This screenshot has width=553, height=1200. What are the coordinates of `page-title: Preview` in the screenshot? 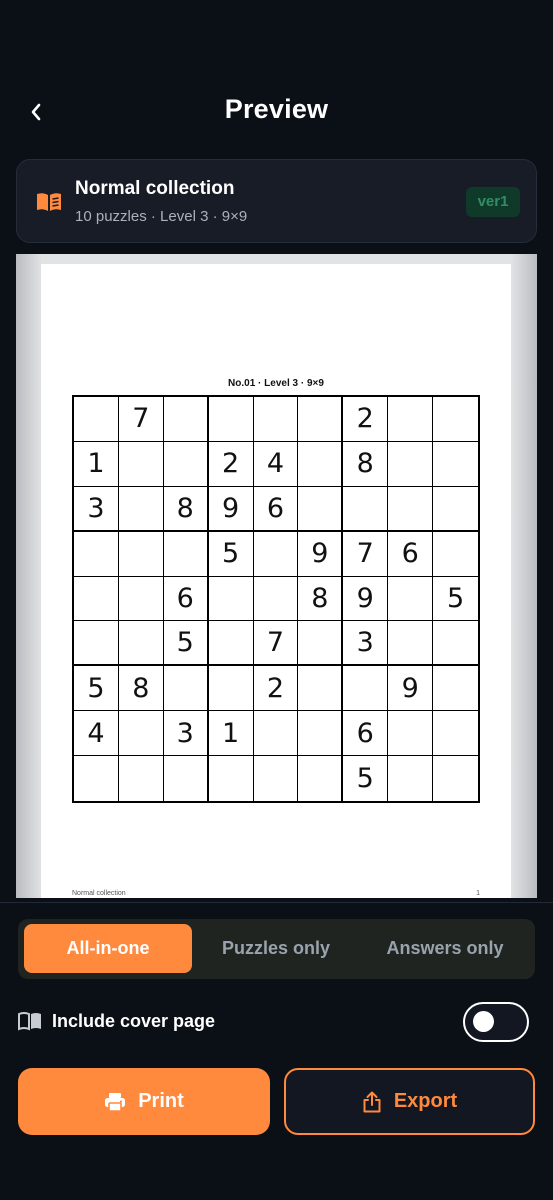 It's located at (276, 109).